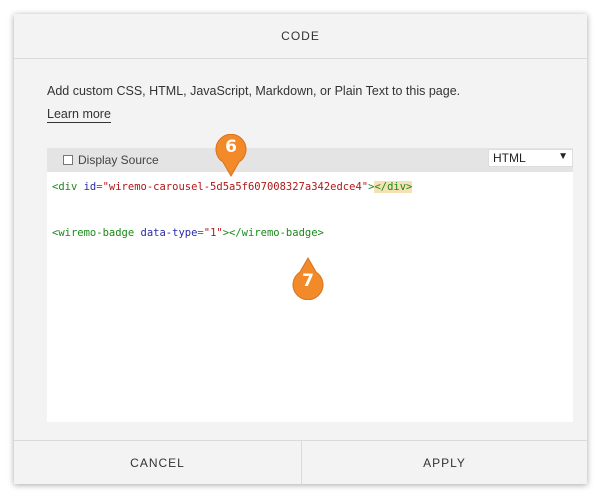  I want to click on chevron-down-icon: ▼, so click(563, 156).